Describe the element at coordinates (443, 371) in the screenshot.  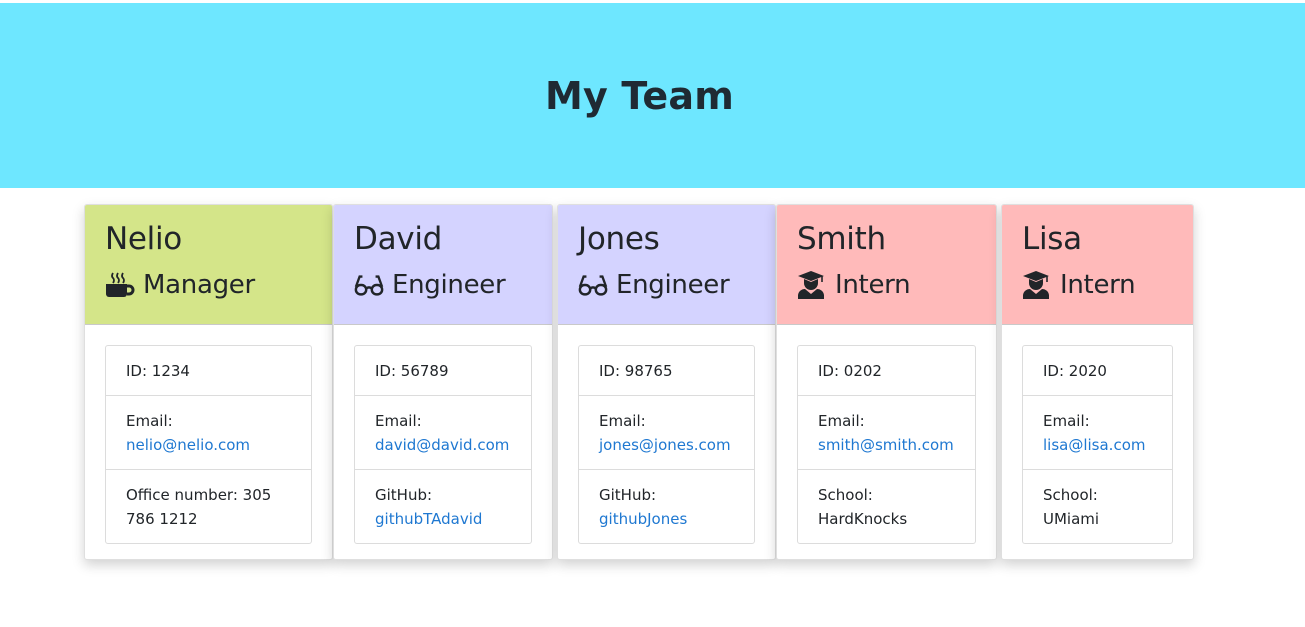
I see `id-item: ID: 56789` at that location.